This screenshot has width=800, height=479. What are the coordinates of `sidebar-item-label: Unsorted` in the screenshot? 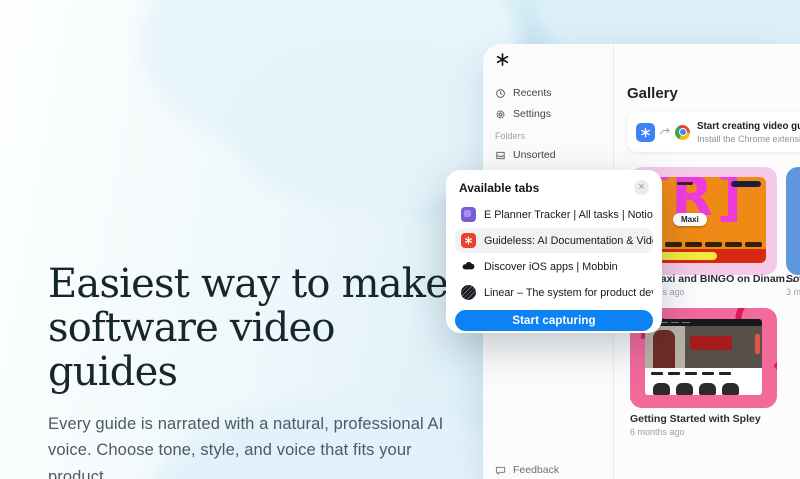 It's located at (534, 155).